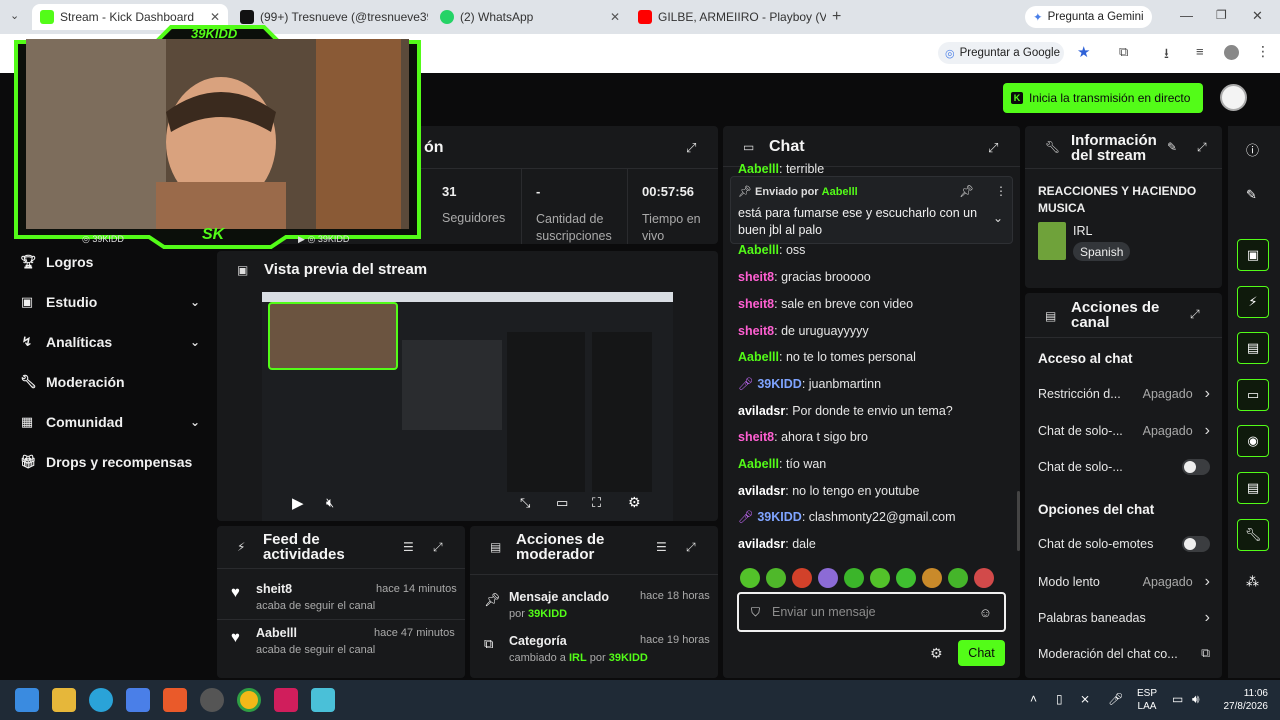 This screenshot has height=720, width=1280. I want to click on bookmark-star-icon: ★, so click(1083, 52).